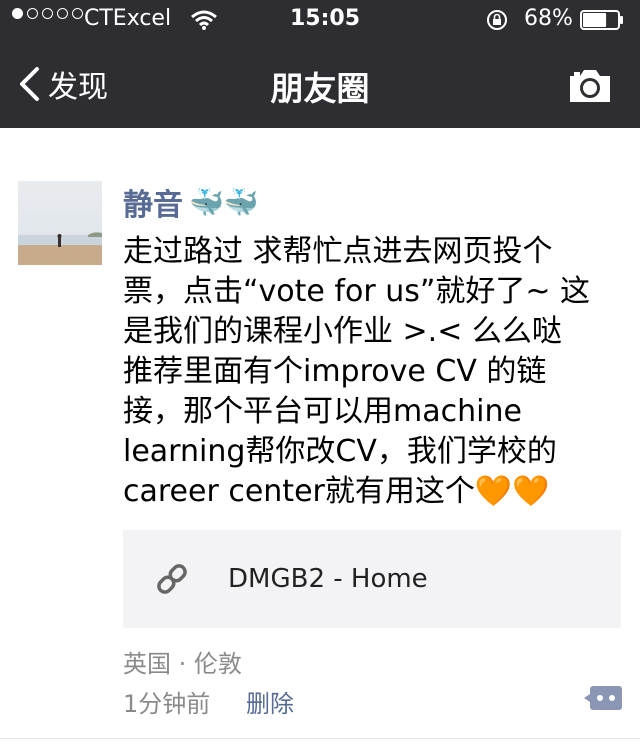 This screenshot has width=640, height=744. What do you see at coordinates (153, 205) in the screenshot?
I see `author-name: 静音` at bounding box center [153, 205].